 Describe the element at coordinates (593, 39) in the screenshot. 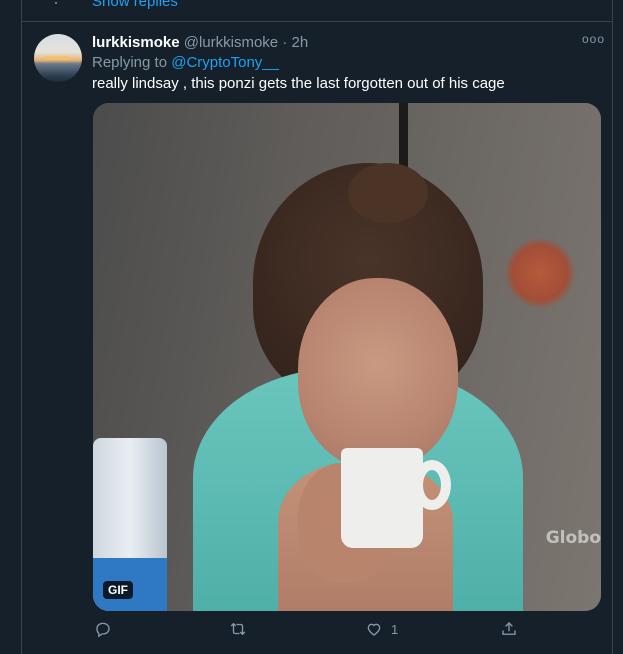

I see `more-options-icon: ooo` at that location.